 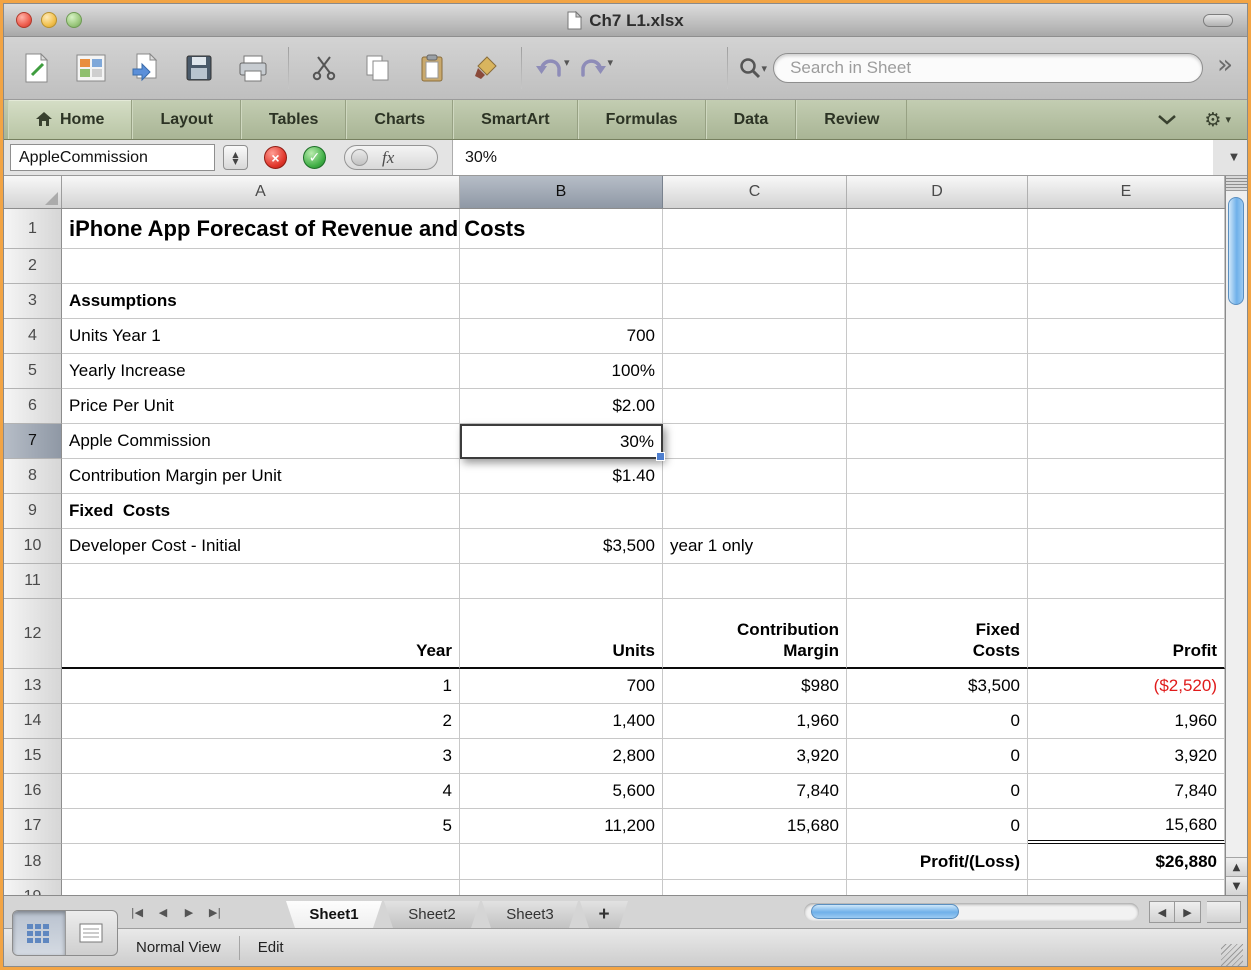 I want to click on cell-B7: 30%, so click(x=562, y=442).